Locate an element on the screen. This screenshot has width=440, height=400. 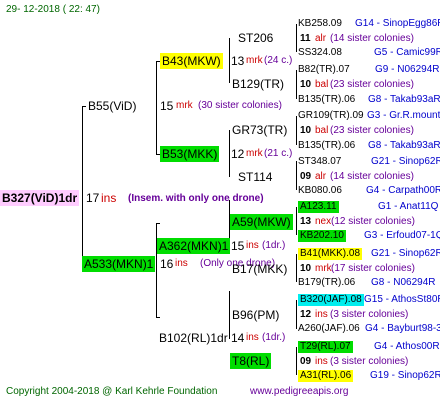
g4-info: G4 - Athos00R is located at coordinates (407, 346).